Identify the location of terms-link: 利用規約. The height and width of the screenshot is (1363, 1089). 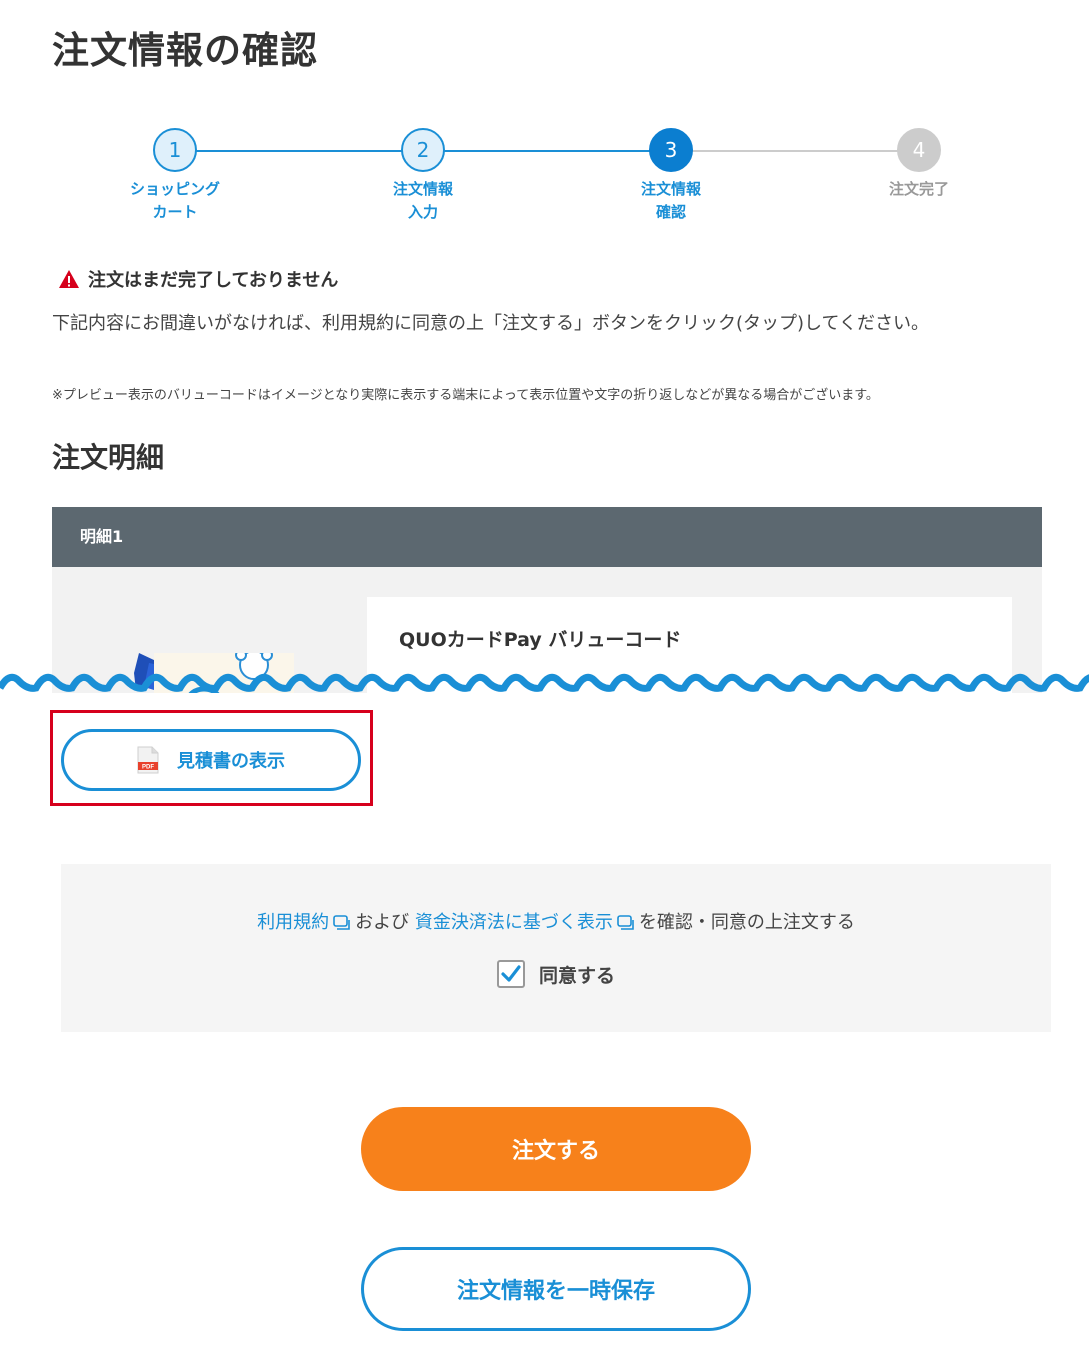
(293, 922).